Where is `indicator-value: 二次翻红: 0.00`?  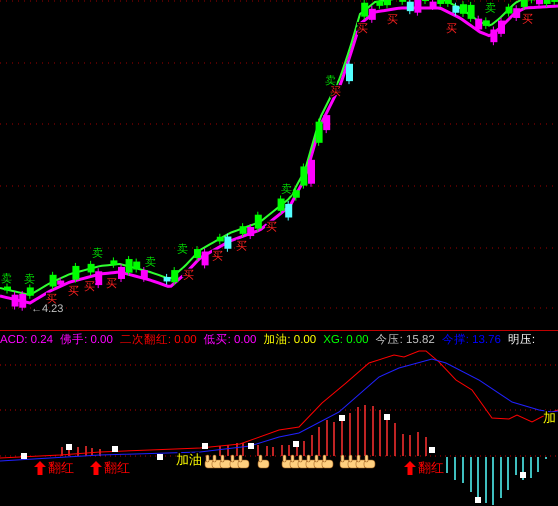 indicator-value: 二次翻红: 0.00 is located at coordinates (158, 339).